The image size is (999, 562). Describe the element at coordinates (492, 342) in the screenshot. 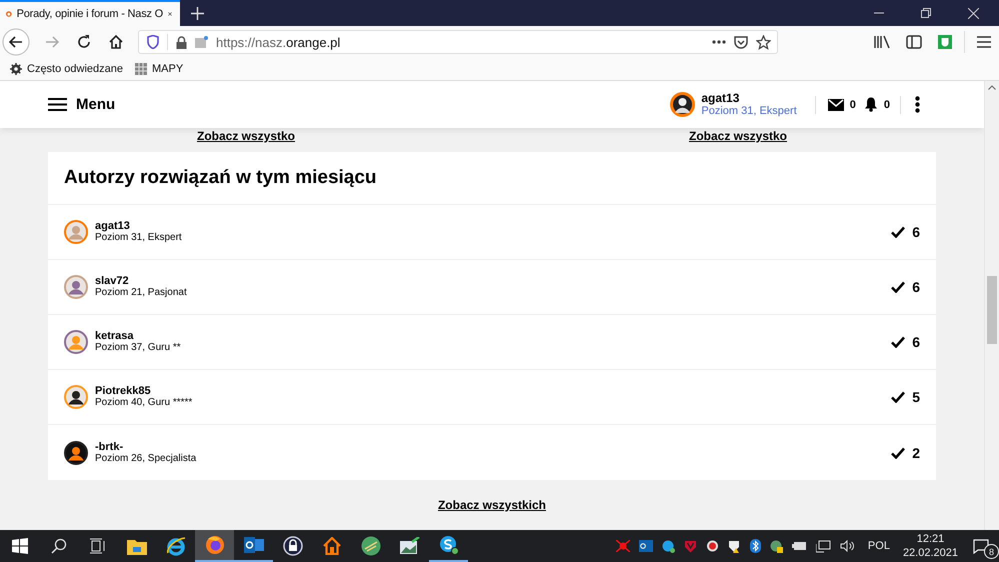

I see `author-row: ketrasa Poziom 37, Guru ** 6` at that location.